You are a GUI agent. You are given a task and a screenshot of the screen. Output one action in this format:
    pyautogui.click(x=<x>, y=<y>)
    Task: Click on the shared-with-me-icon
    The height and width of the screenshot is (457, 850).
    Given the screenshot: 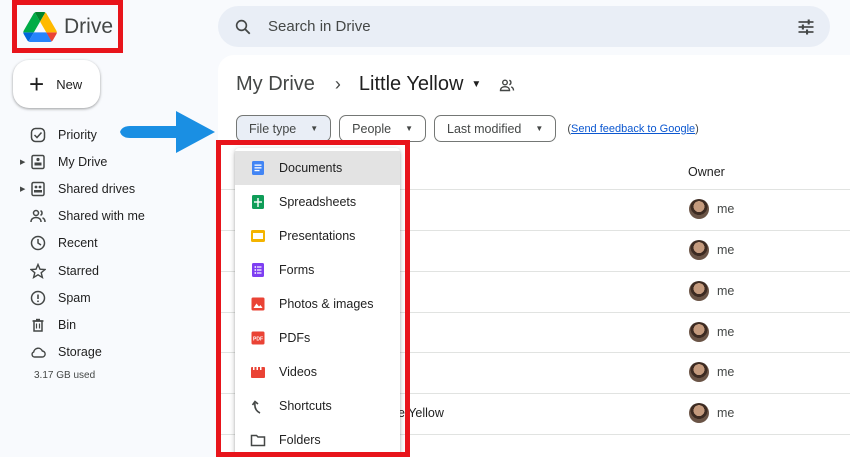 What is the action you would take?
    pyautogui.click(x=38, y=216)
    